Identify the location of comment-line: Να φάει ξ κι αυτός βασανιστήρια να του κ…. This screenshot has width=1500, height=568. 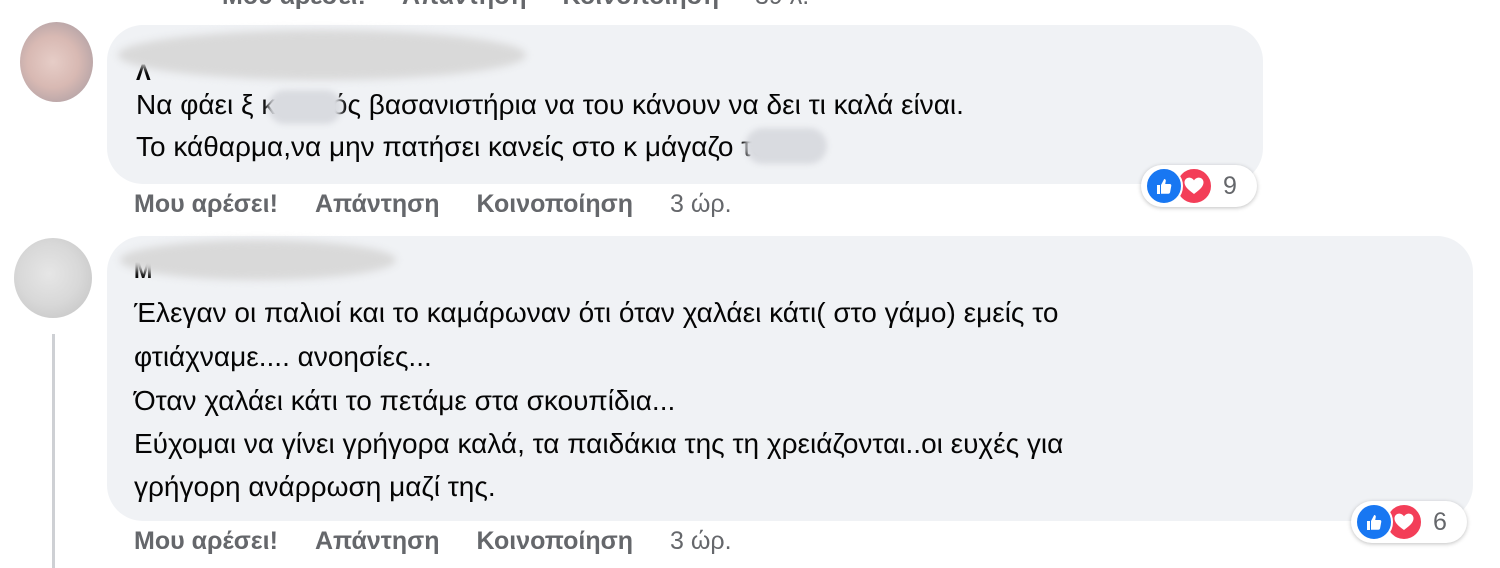
(550, 104).